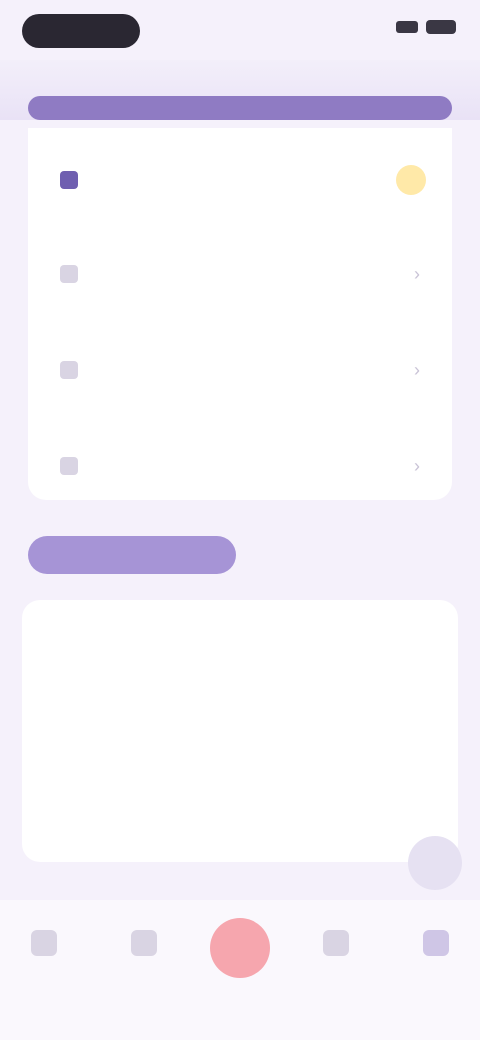 The image size is (480, 1040). Describe the element at coordinates (436, 943) in the screenshot. I see `profile-icon` at that location.